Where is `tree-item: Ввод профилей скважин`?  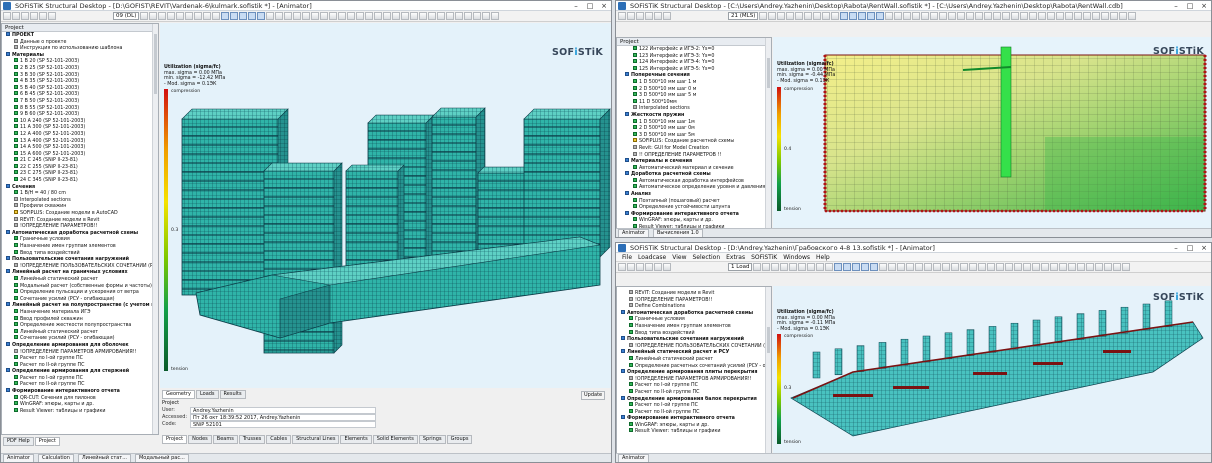
tree-item: Ввод профилей скважин is located at coordinates (82, 319).